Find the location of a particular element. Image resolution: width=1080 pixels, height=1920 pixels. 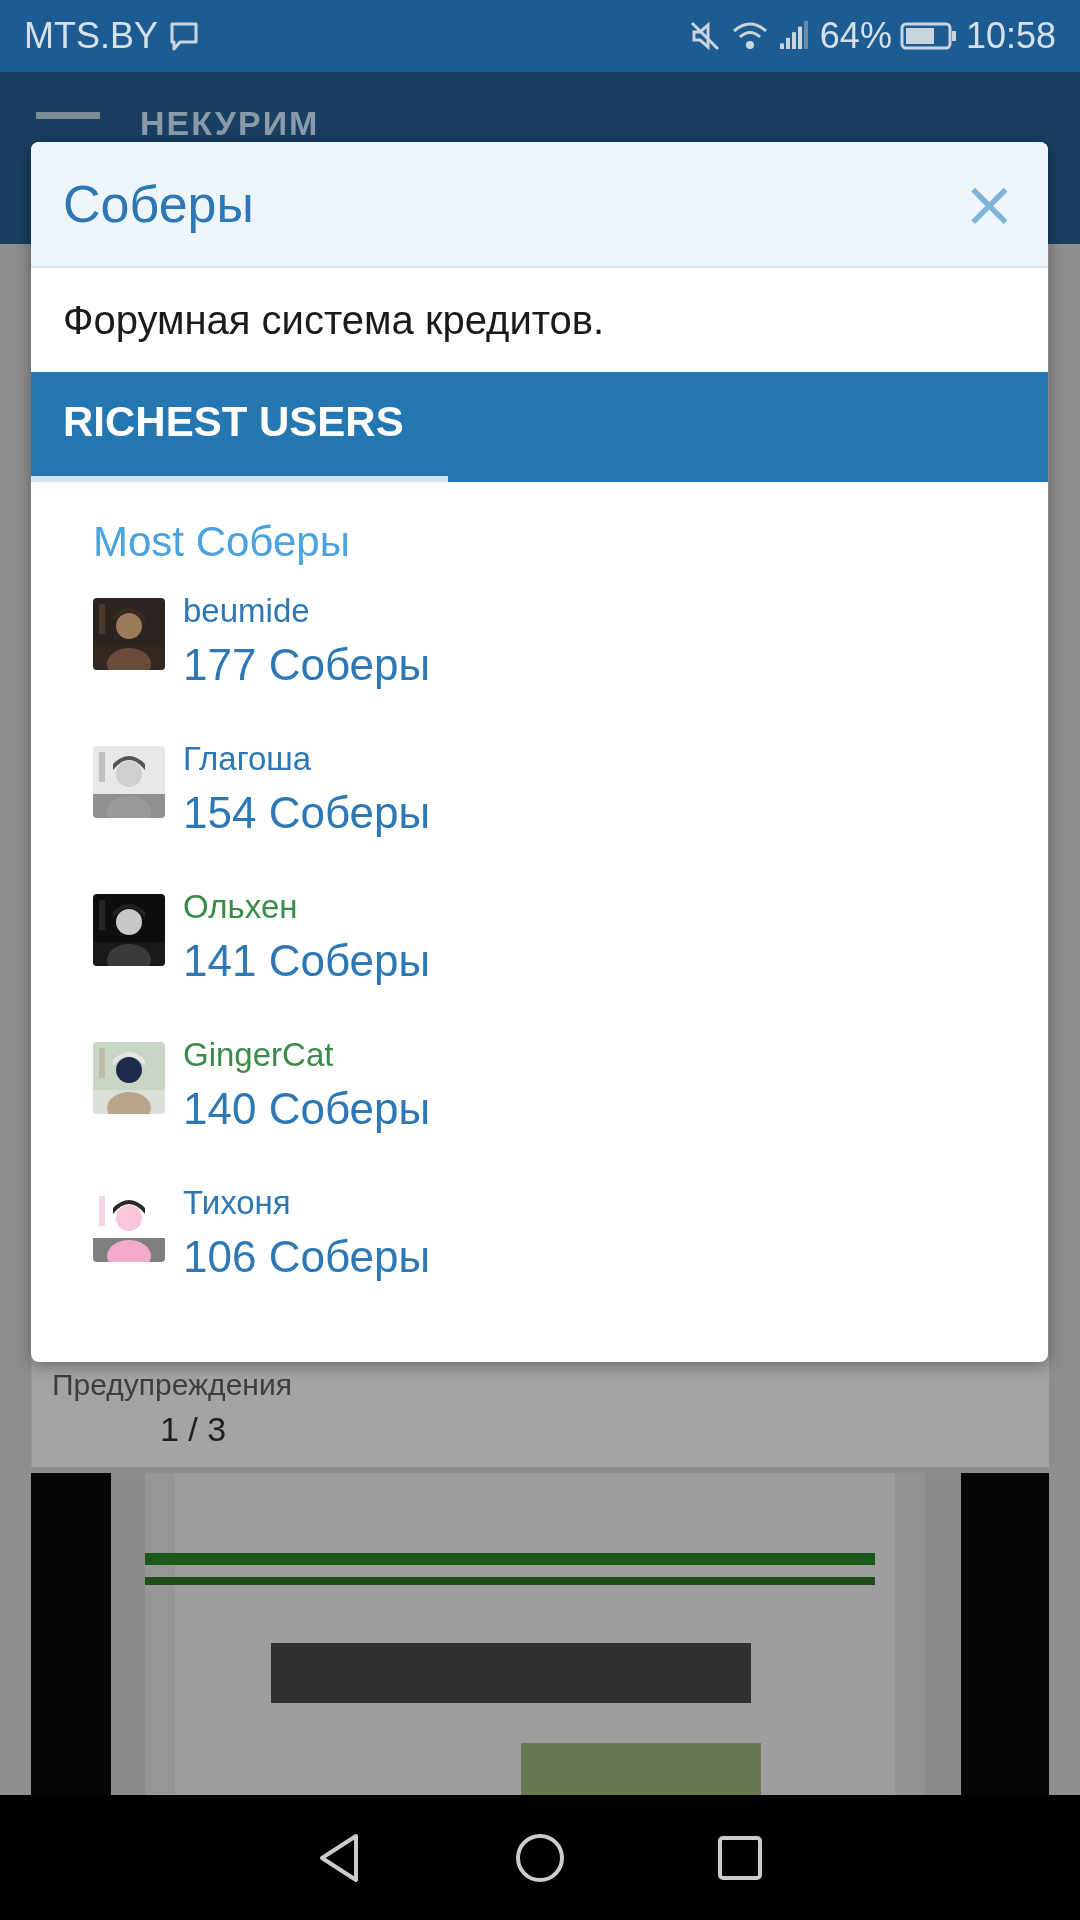

carrier-name: MTS.BY is located at coordinates (91, 36).